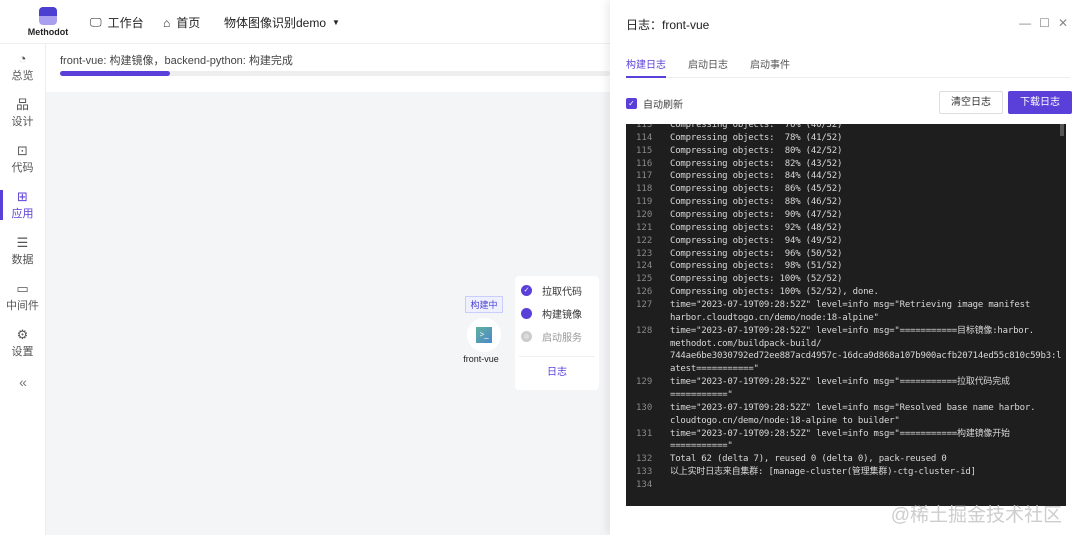 The height and width of the screenshot is (535, 1080). I want to click on auto-refresh-checkbox: ✓ 自动刷新, so click(654, 103).